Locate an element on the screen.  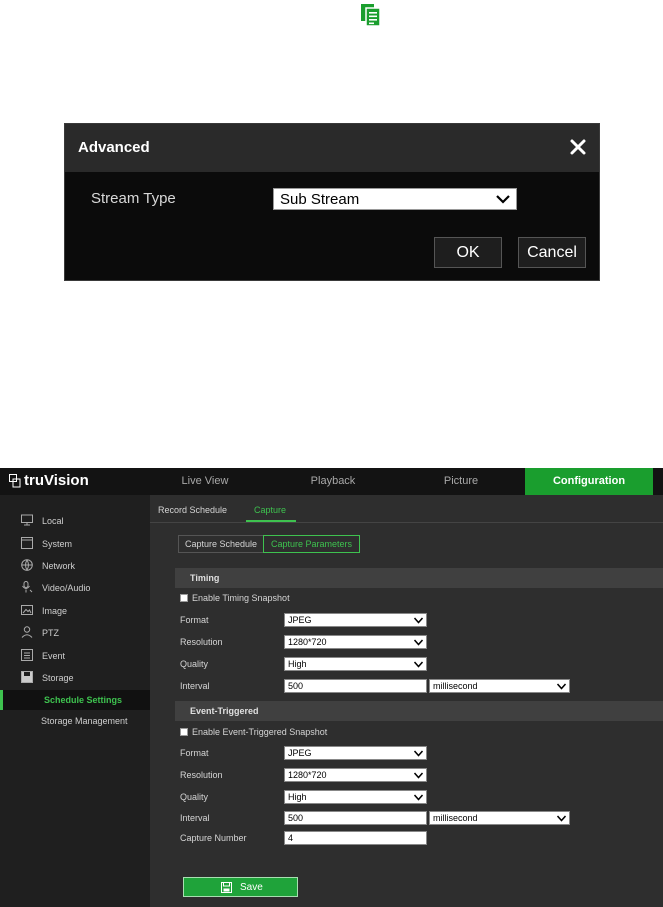
cancel-button: Cancel is located at coordinates (552, 252).